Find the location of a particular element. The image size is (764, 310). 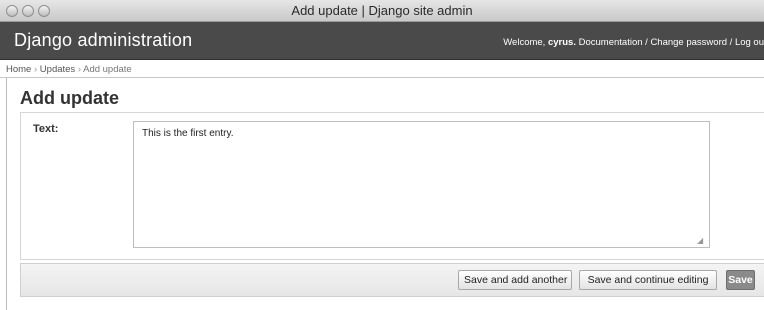

breadcrumb-current: Add update is located at coordinates (107, 69).